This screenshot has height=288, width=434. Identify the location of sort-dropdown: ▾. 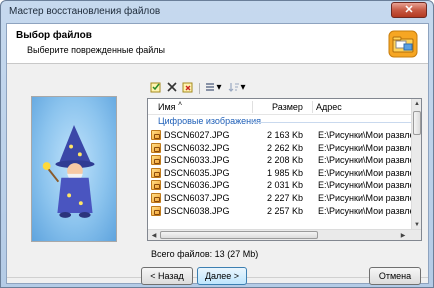
(243, 88).